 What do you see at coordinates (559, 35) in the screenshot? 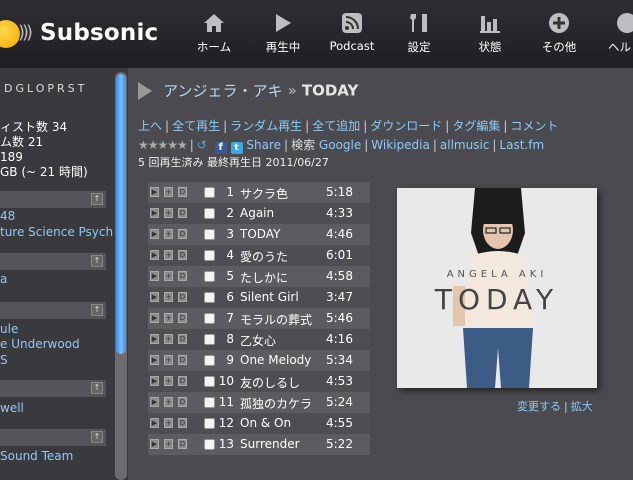
I see `nav-more: その他` at bounding box center [559, 35].